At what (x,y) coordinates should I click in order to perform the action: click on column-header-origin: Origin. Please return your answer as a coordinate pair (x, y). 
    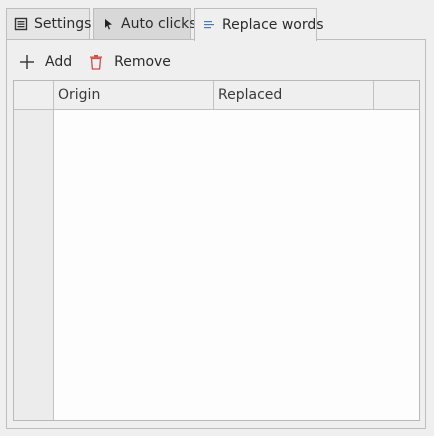
    Looking at the image, I should click on (134, 95).